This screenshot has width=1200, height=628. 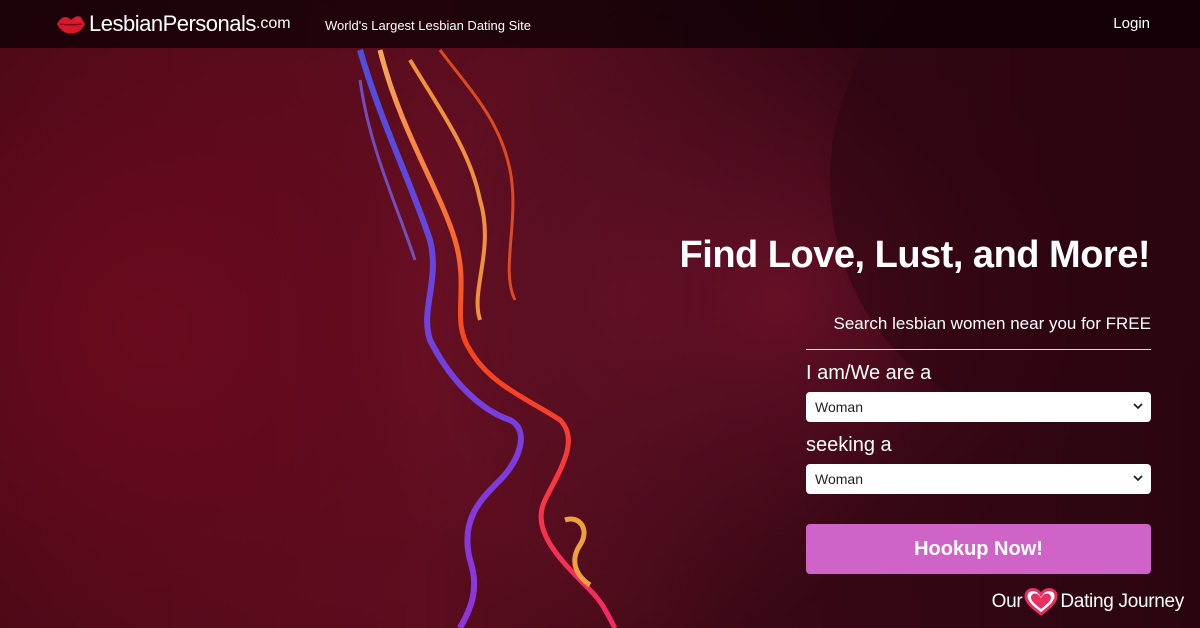 What do you see at coordinates (1122, 601) in the screenshot?
I see `watermark-right-text: Dating Journey` at bounding box center [1122, 601].